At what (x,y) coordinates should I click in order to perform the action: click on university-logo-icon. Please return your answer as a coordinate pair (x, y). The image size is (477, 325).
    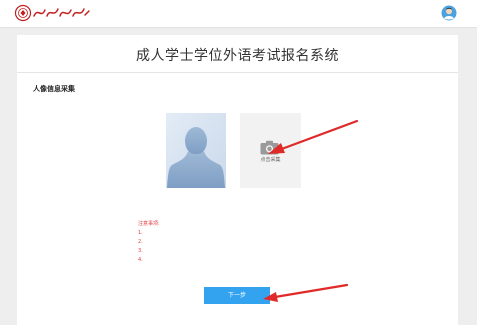
    Looking at the image, I should click on (53, 13).